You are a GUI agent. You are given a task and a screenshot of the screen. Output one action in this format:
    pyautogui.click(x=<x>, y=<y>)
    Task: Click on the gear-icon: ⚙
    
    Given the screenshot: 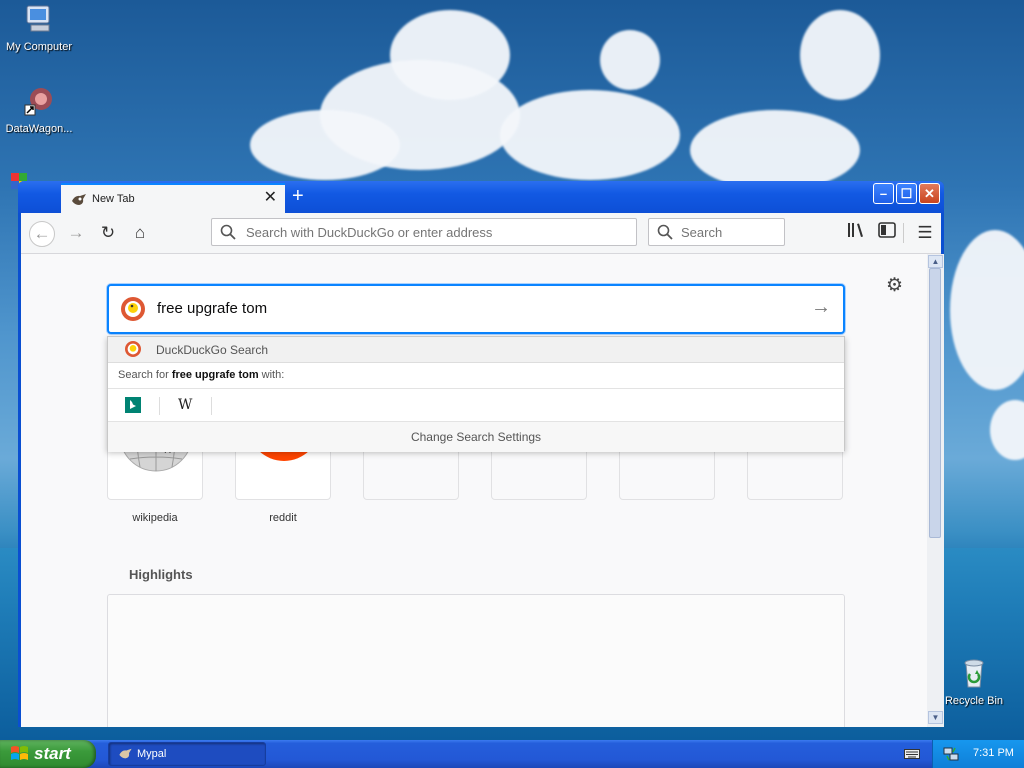 What is the action you would take?
    pyautogui.click(x=894, y=285)
    